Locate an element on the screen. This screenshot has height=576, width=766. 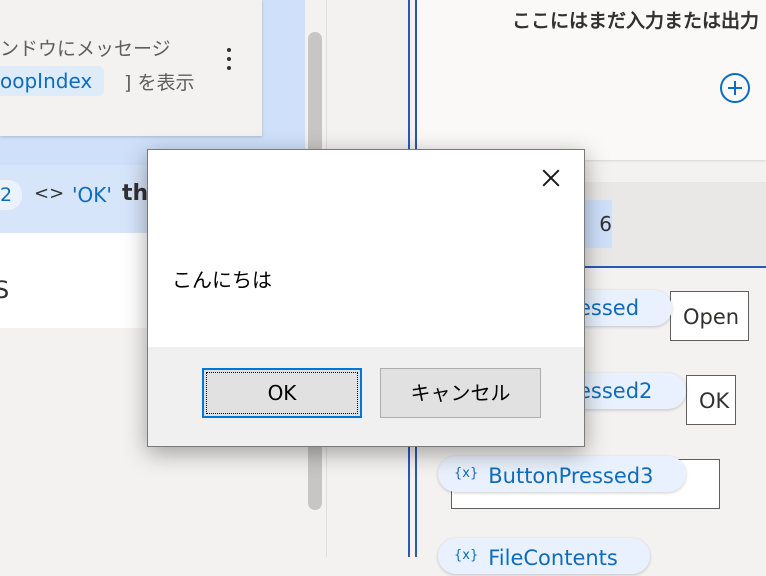
cancel-button: キャンセル is located at coordinates (460, 393).